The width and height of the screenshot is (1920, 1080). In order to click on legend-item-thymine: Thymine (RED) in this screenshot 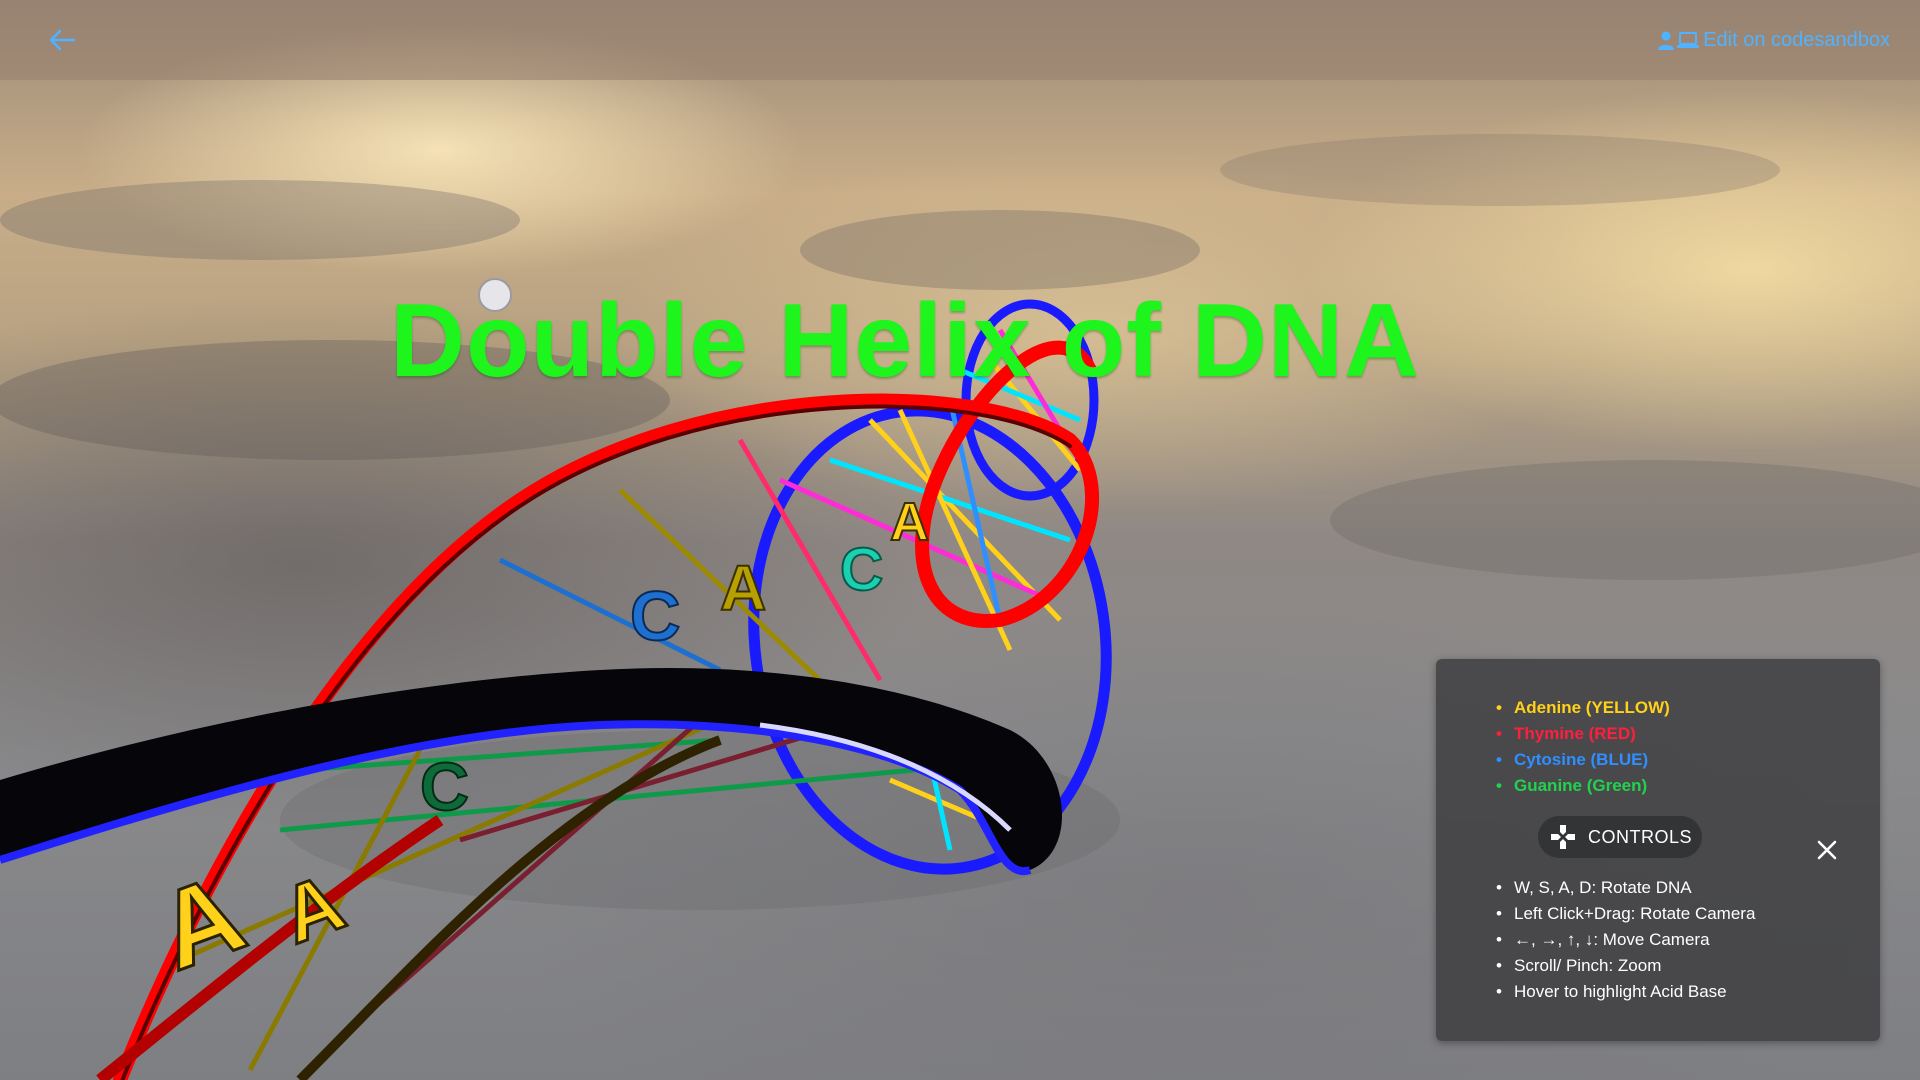, I will do `click(1688, 734)`.